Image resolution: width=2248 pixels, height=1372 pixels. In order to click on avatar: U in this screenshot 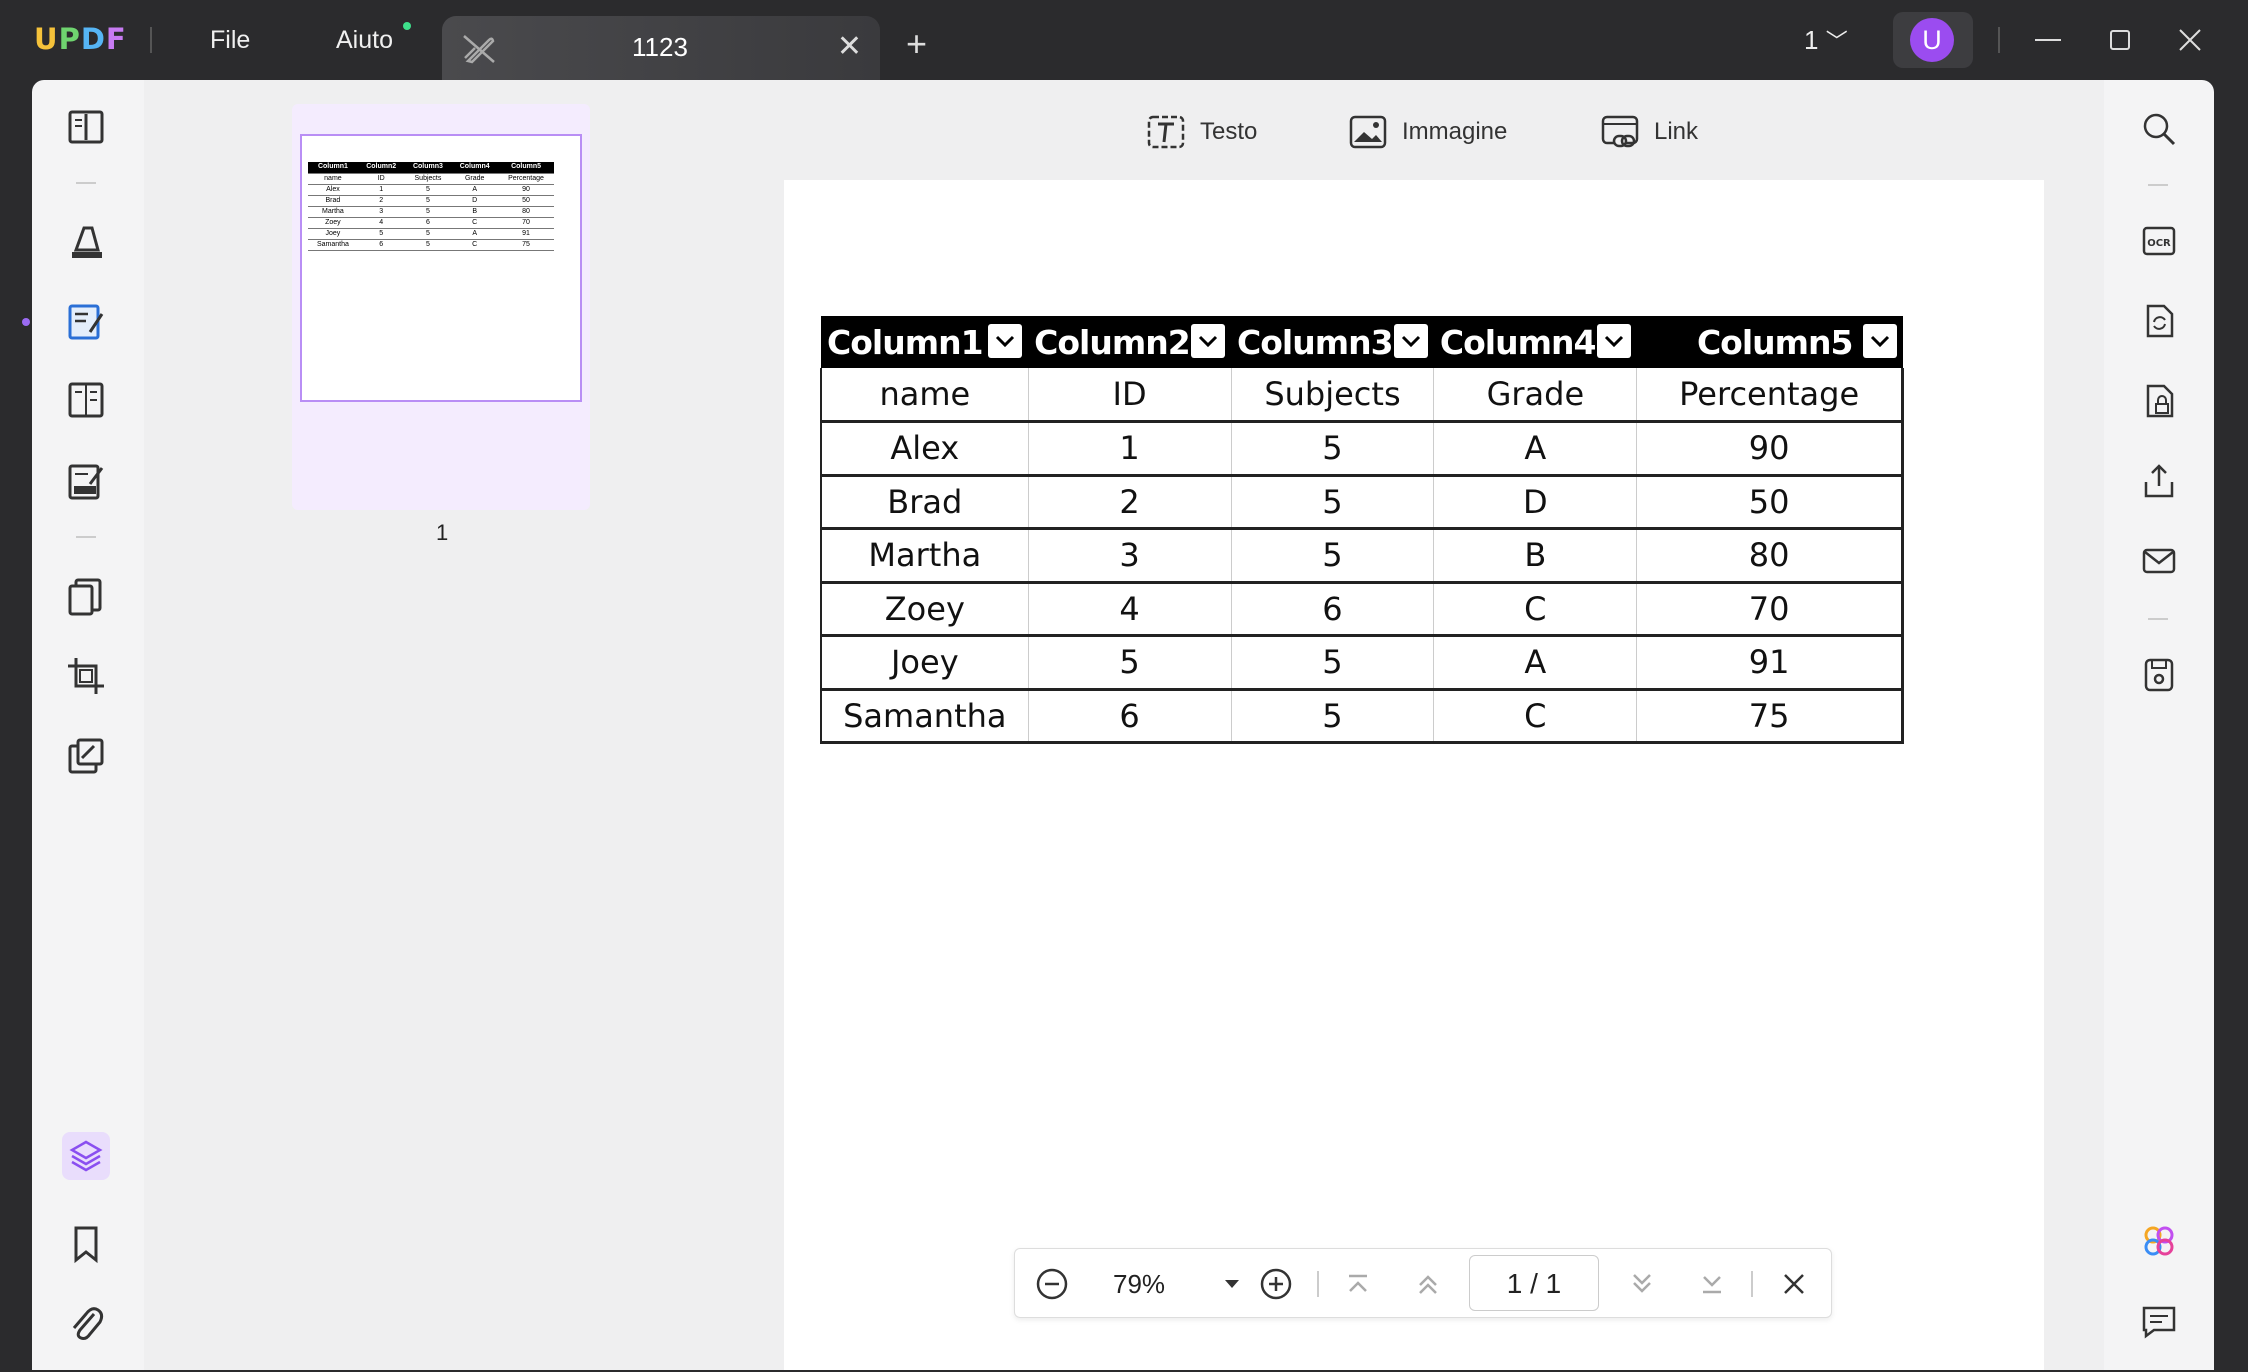, I will do `click(1932, 40)`.